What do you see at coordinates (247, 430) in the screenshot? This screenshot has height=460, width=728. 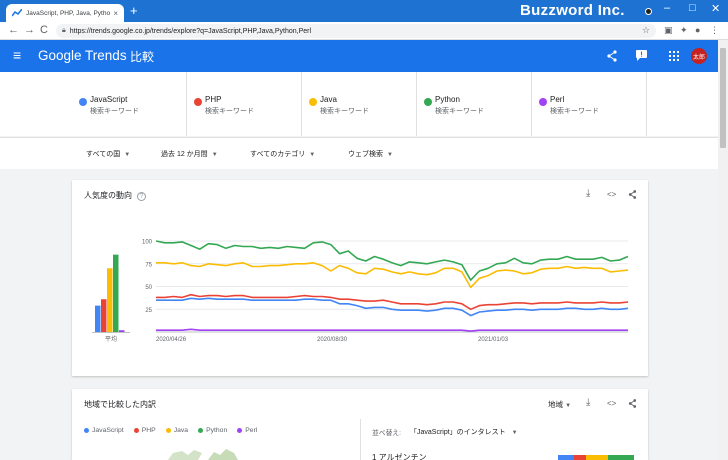 I see `legend-item: Perl` at bounding box center [247, 430].